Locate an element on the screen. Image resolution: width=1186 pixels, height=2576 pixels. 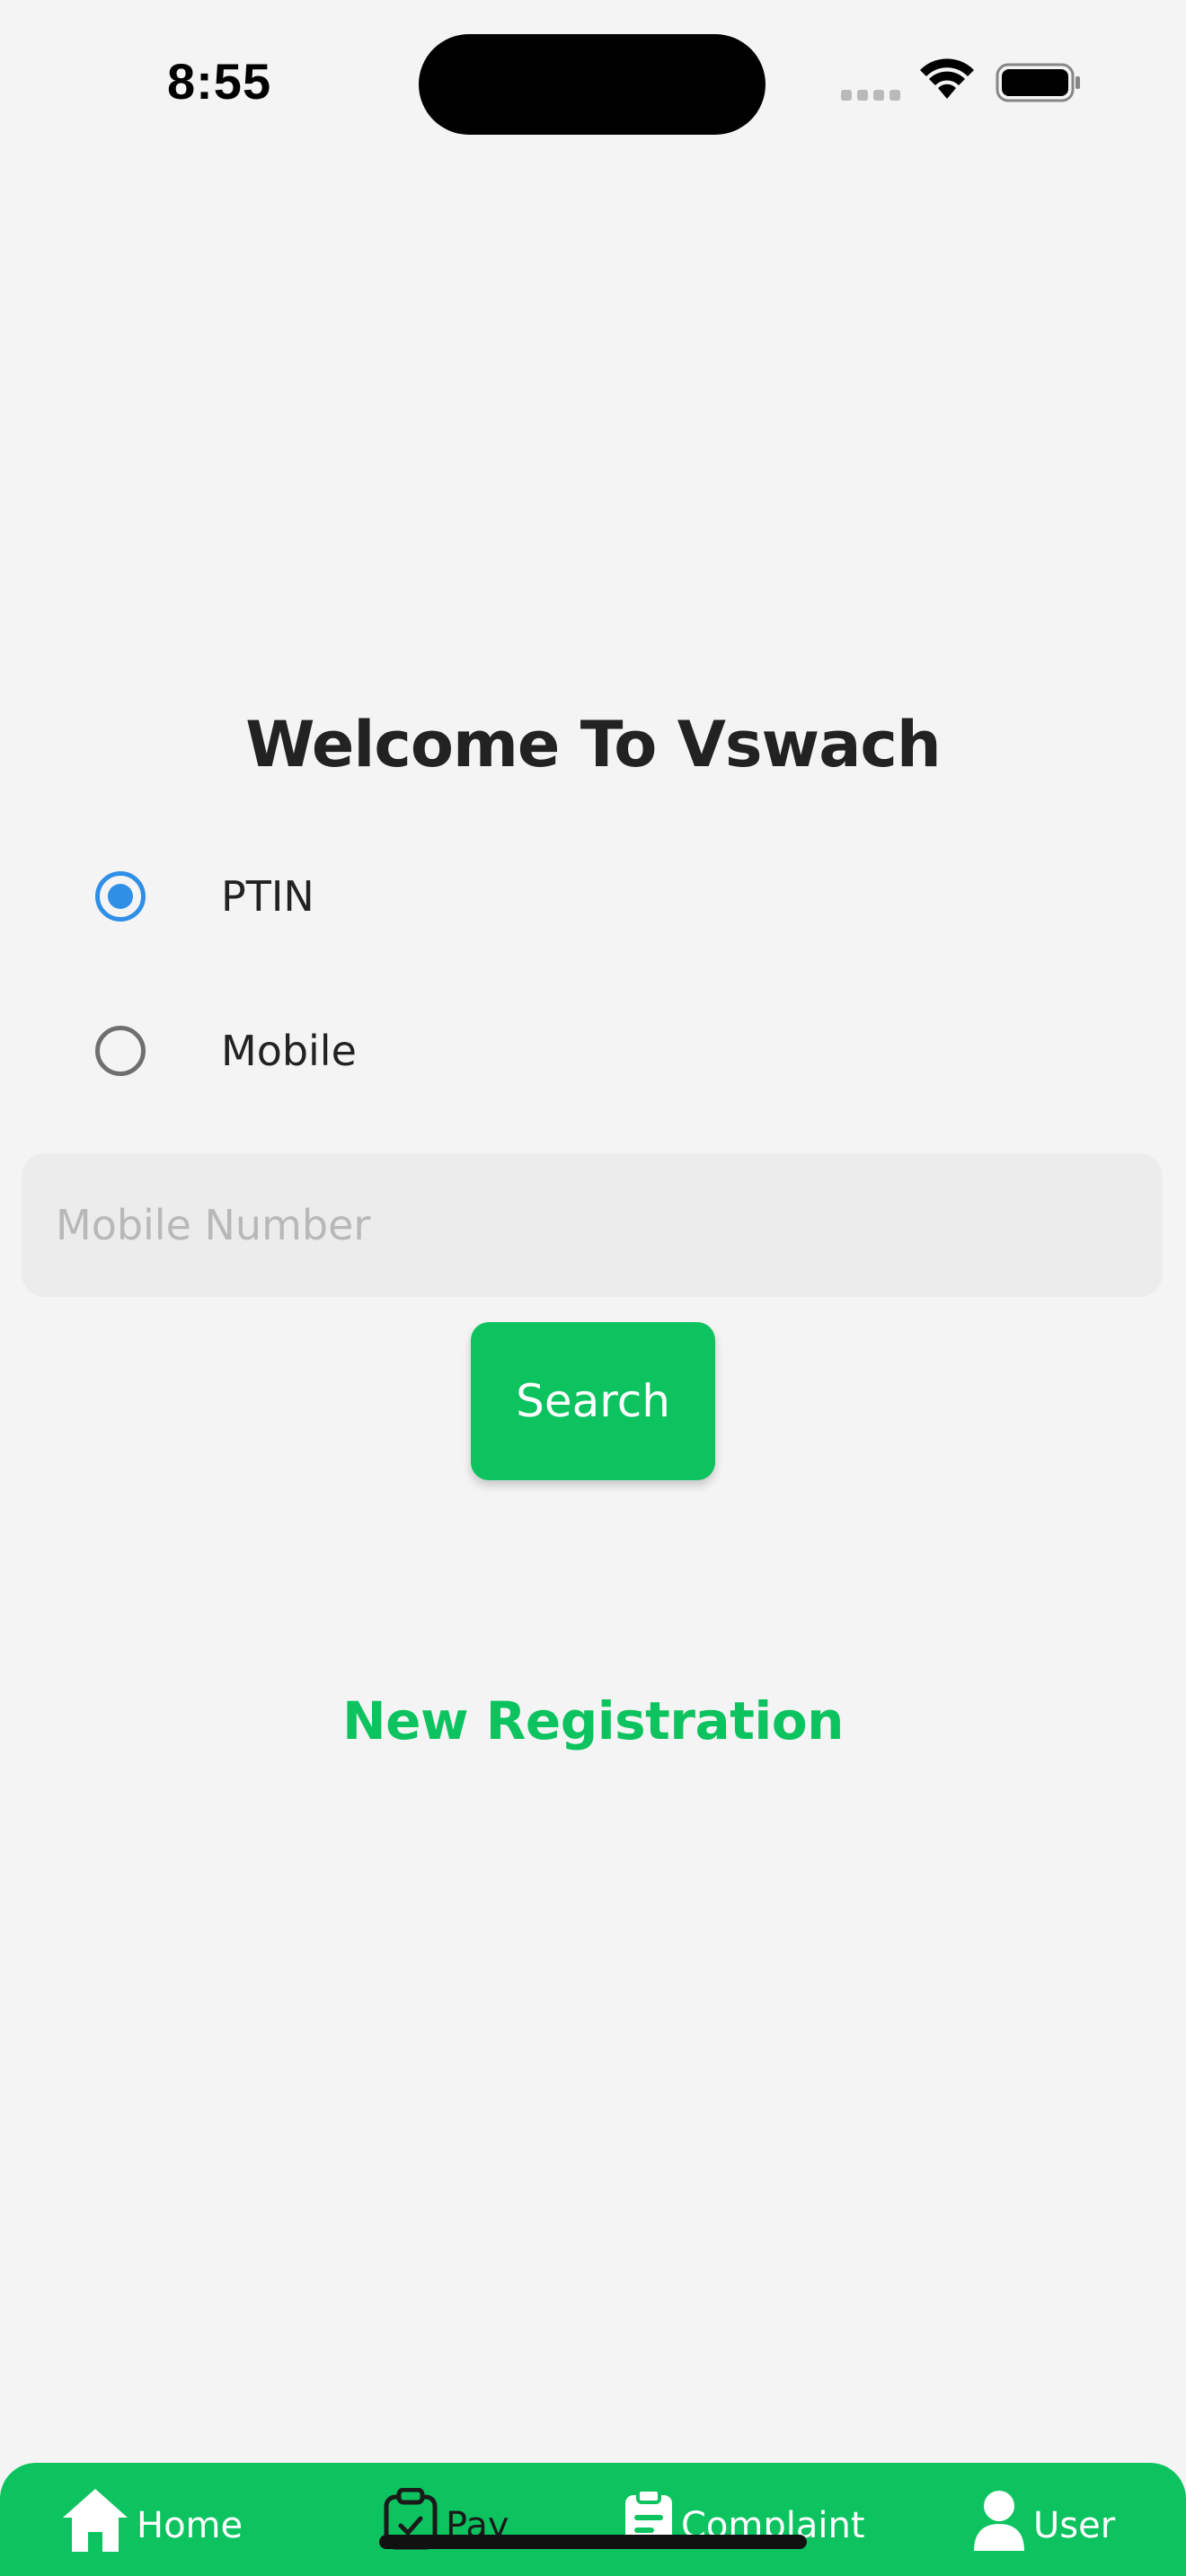
nav-item-complaint: Complaint is located at coordinates (744, 2519).